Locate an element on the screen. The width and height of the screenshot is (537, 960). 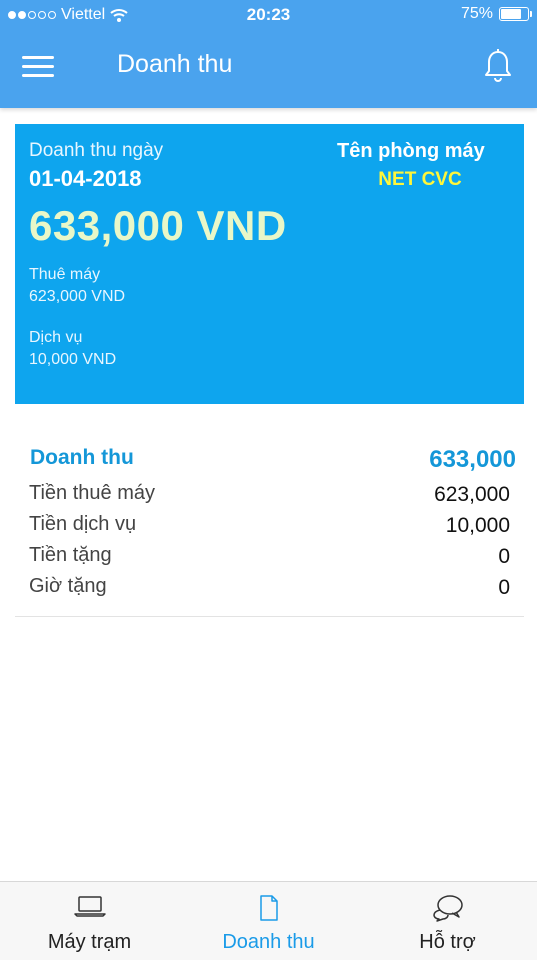
status-bar: Viettel 20:23 75% is located at coordinates (268, 15).